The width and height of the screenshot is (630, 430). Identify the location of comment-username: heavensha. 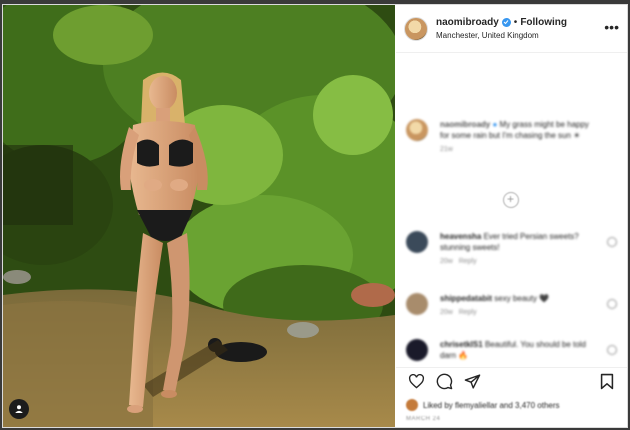
(460, 236).